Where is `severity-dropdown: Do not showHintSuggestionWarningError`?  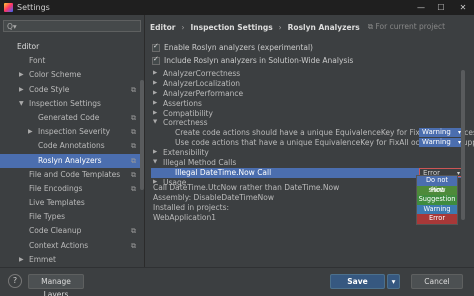 severity-dropdown: Do not showHintSuggestionWarningError is located at coordinates (437, 200).